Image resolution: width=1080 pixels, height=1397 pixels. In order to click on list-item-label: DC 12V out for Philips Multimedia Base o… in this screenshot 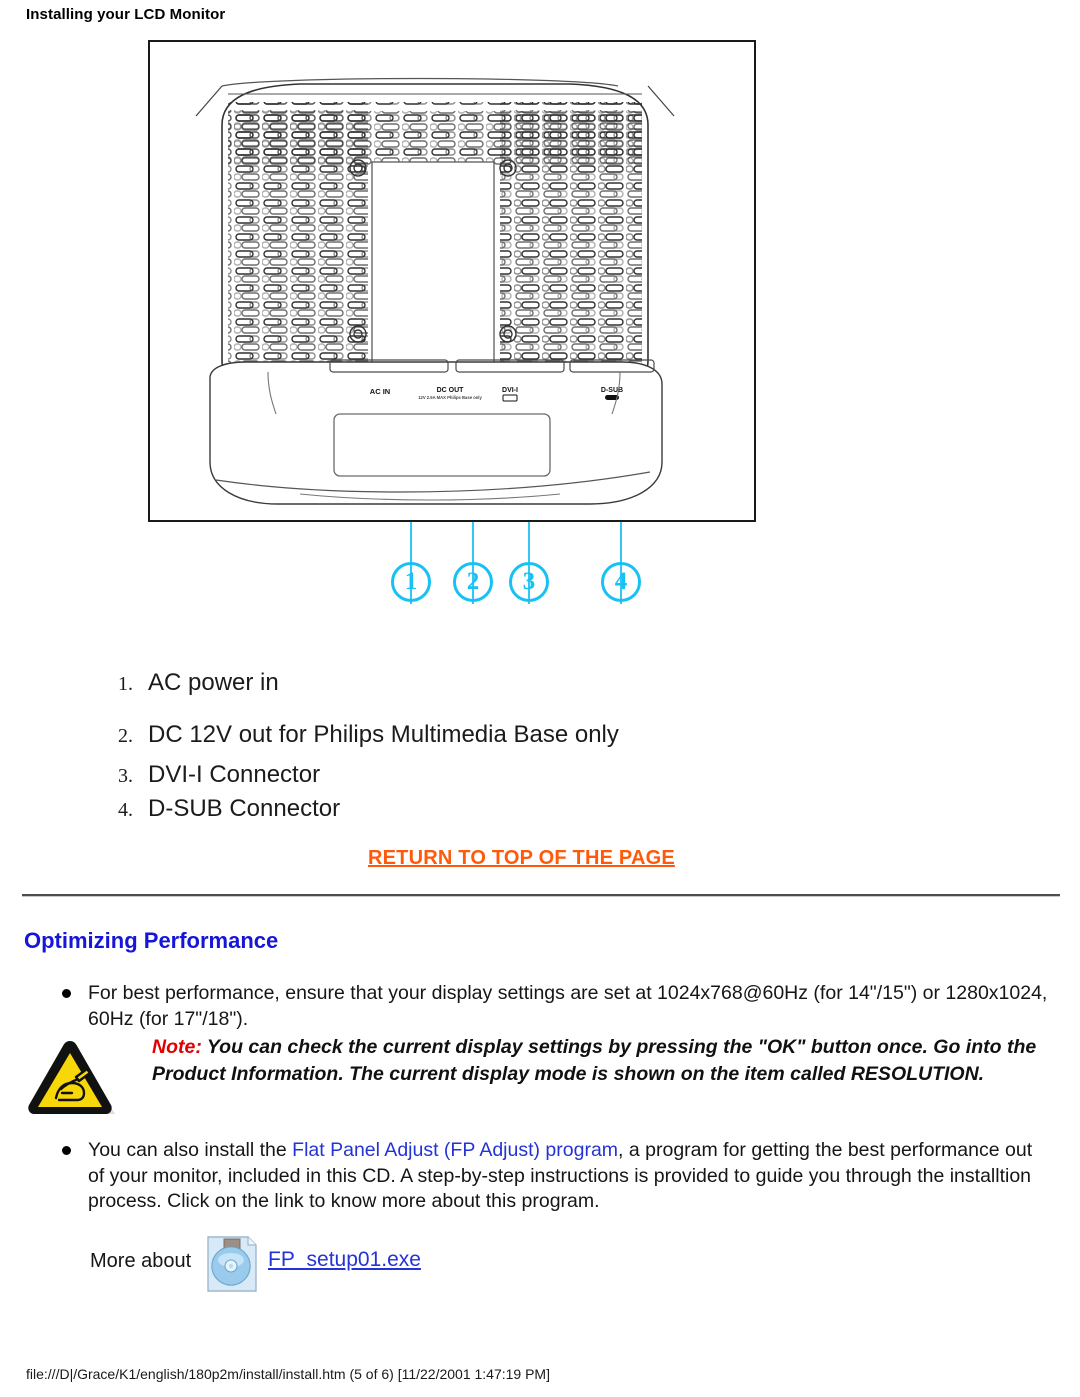, I will do `click(383, 734)`.